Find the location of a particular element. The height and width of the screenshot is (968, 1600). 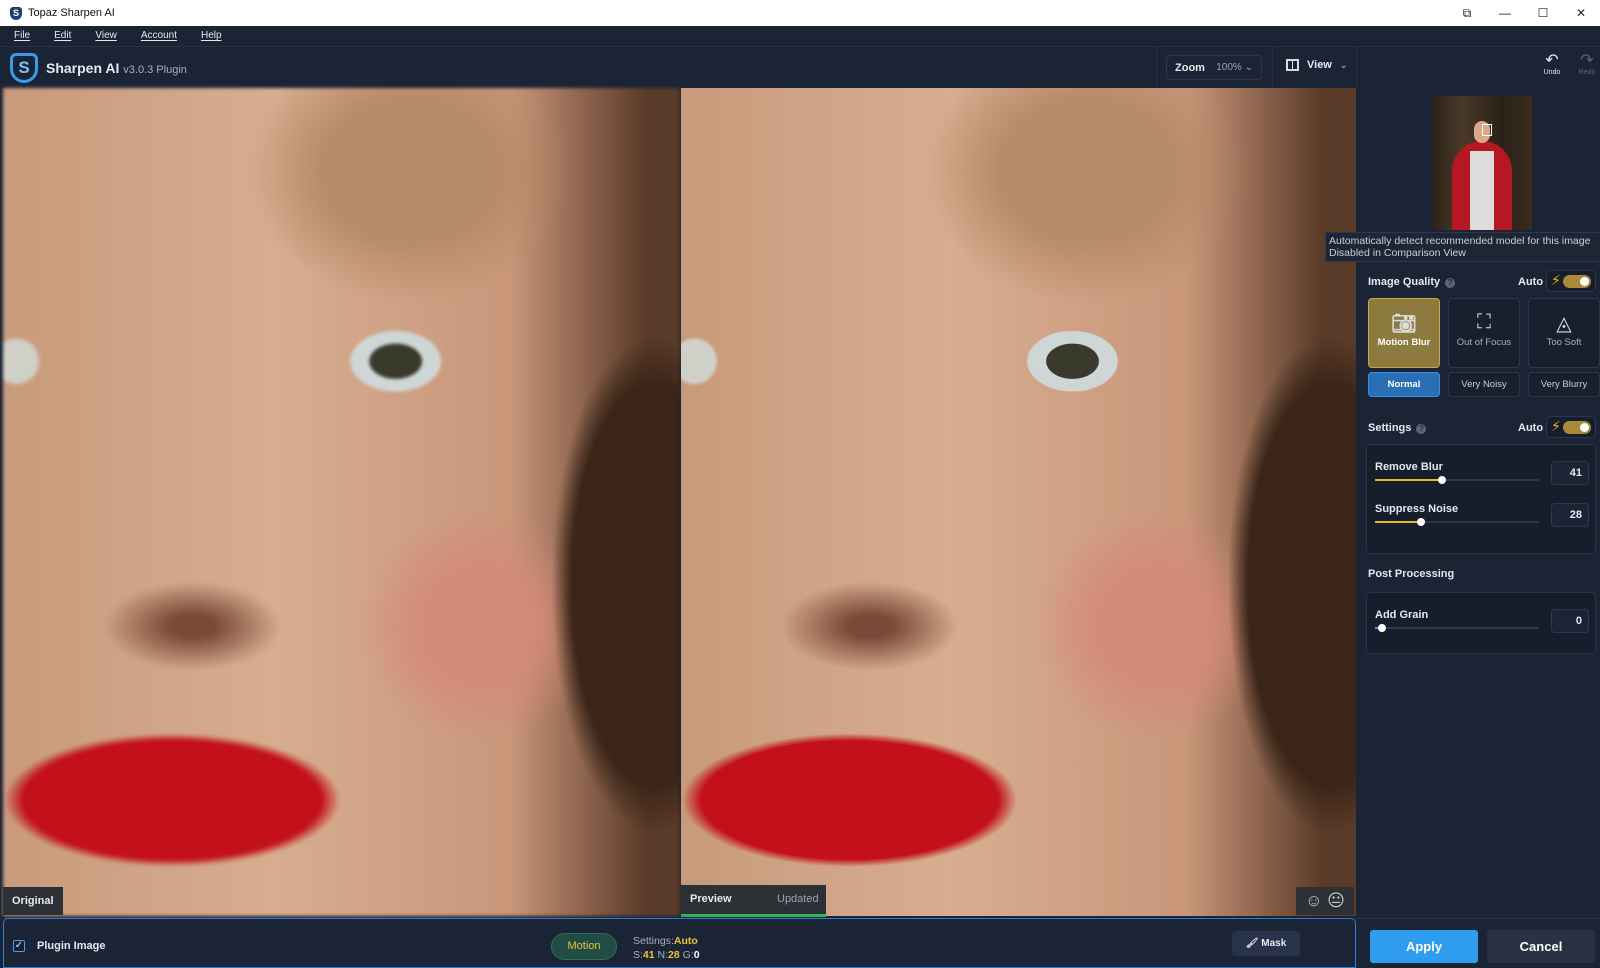

mask-button: 🖌︎ Mask is located at coordinates (1266, 943).